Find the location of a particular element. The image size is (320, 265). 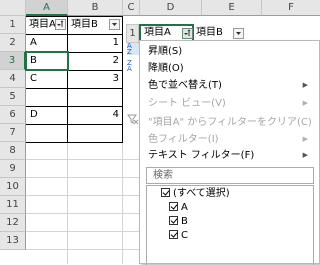

row-header-1: 1 is located at coordinates (13, 25).